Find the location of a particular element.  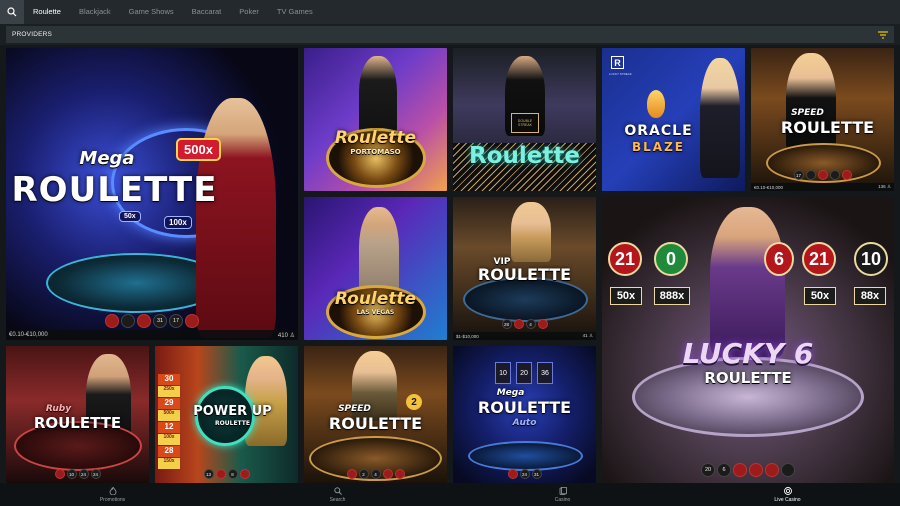

recent-numbers: 31 17 is located at coordinates (152, 321).